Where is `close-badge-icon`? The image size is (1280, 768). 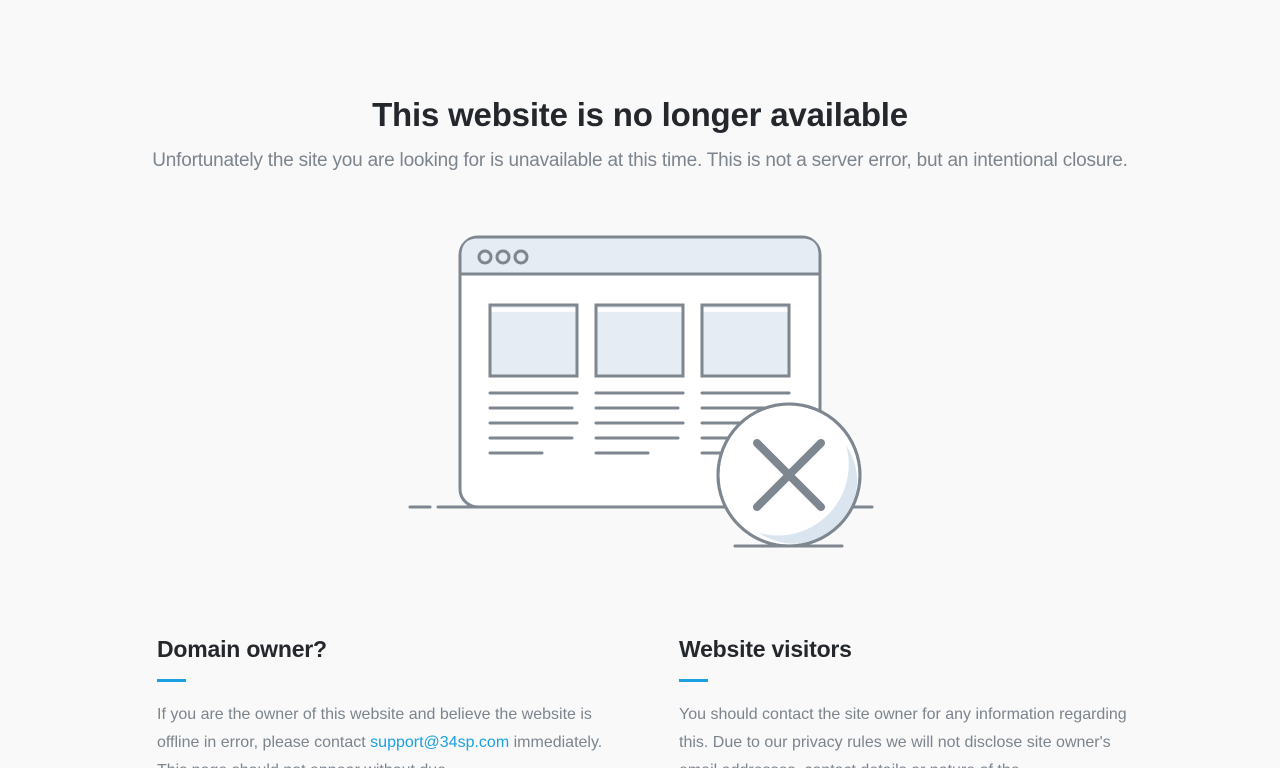 close-badge-icon is located at coordinates (789, 475).